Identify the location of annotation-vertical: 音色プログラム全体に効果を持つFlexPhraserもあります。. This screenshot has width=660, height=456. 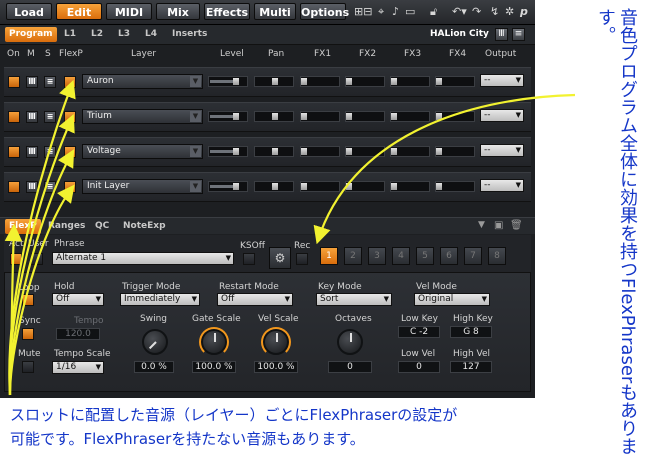
(616, 232).